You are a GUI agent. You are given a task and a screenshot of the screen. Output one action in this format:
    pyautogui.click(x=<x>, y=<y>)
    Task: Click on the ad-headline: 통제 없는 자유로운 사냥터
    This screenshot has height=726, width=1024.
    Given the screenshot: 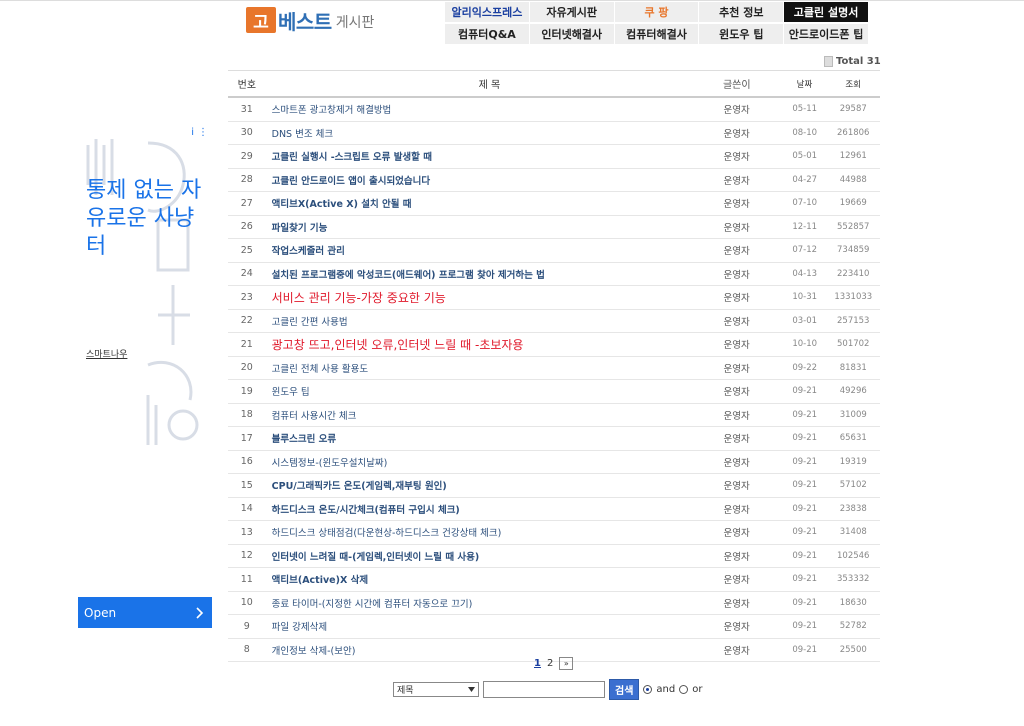 What is the action you would take?
    pyautogui.click(x=144, y=218)
    